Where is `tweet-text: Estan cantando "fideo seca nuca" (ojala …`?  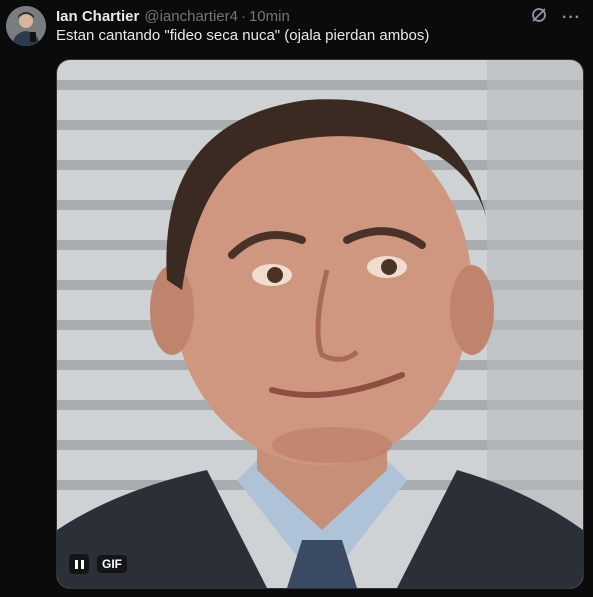 tweet-text: Estan cantando "fideo seca nuca" (ojala … is located at coordinates (243, 35).